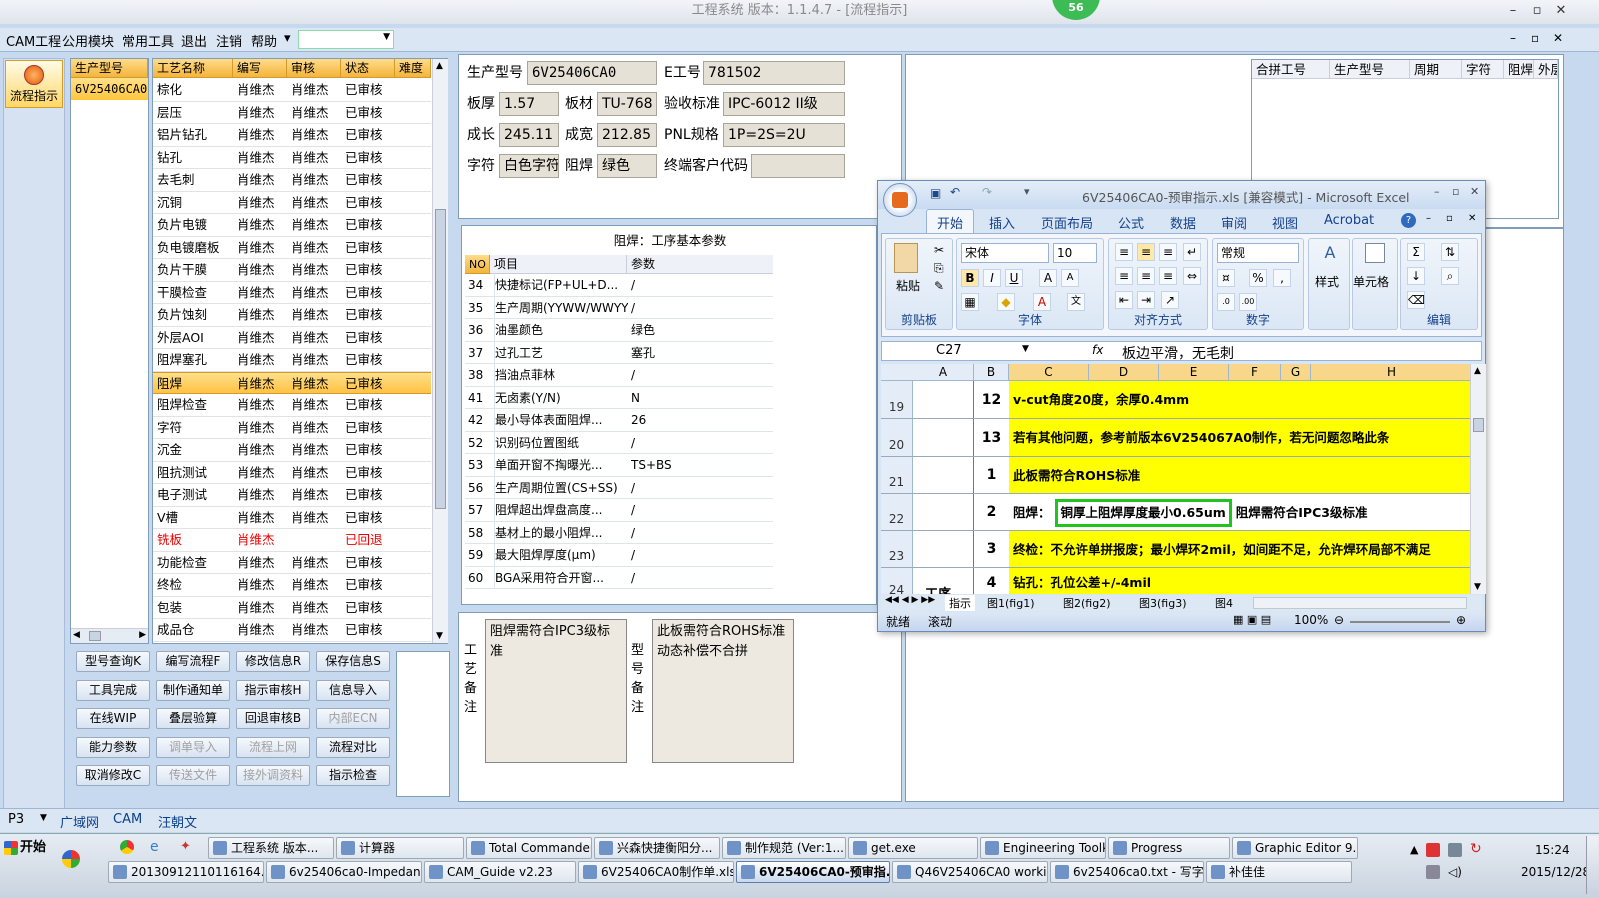 The image size is (1599, 898). Describe the element at coordinates (1455, 872) in the screenshot. I see `volume-icon: ◁)` at that location.